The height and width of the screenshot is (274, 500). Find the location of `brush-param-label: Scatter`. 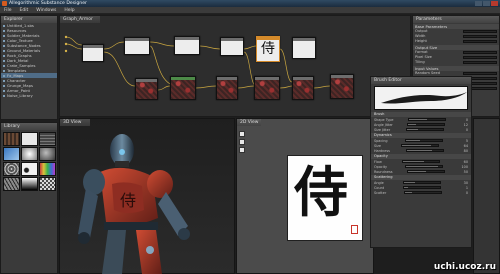

brush-param-label: Scatter is located at coordinates (380, 192).